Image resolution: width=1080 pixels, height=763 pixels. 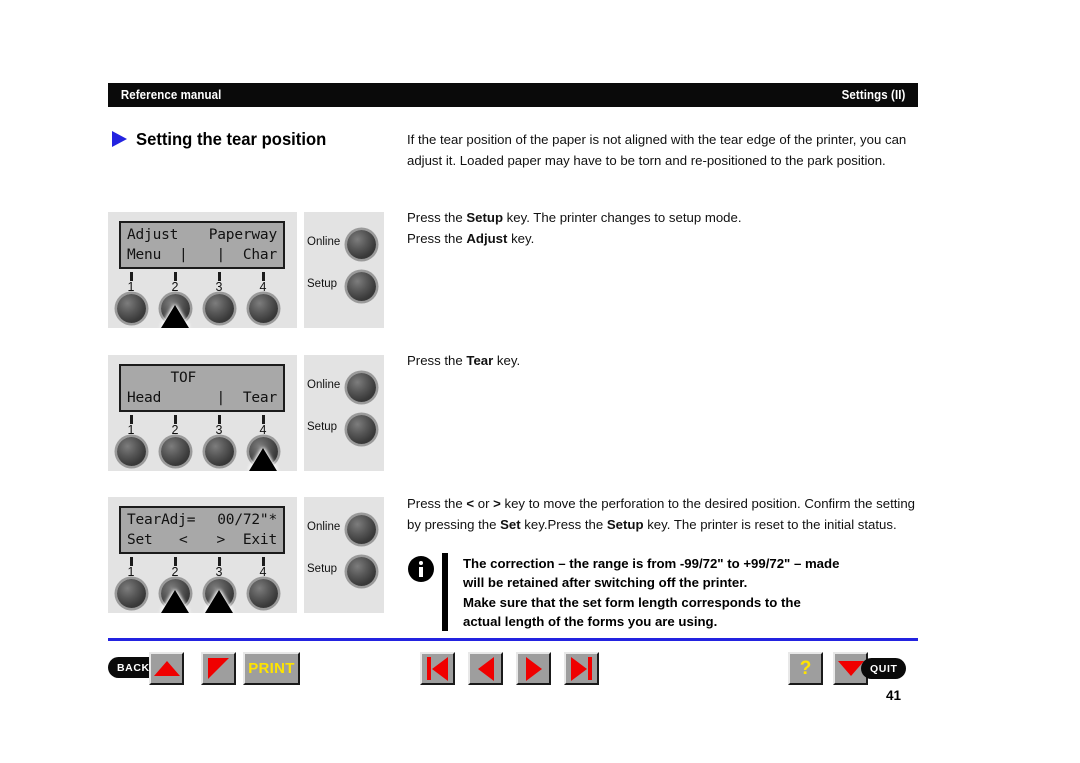 I want to click on lcd-cell: Adjust, so click(x=153, y=234).